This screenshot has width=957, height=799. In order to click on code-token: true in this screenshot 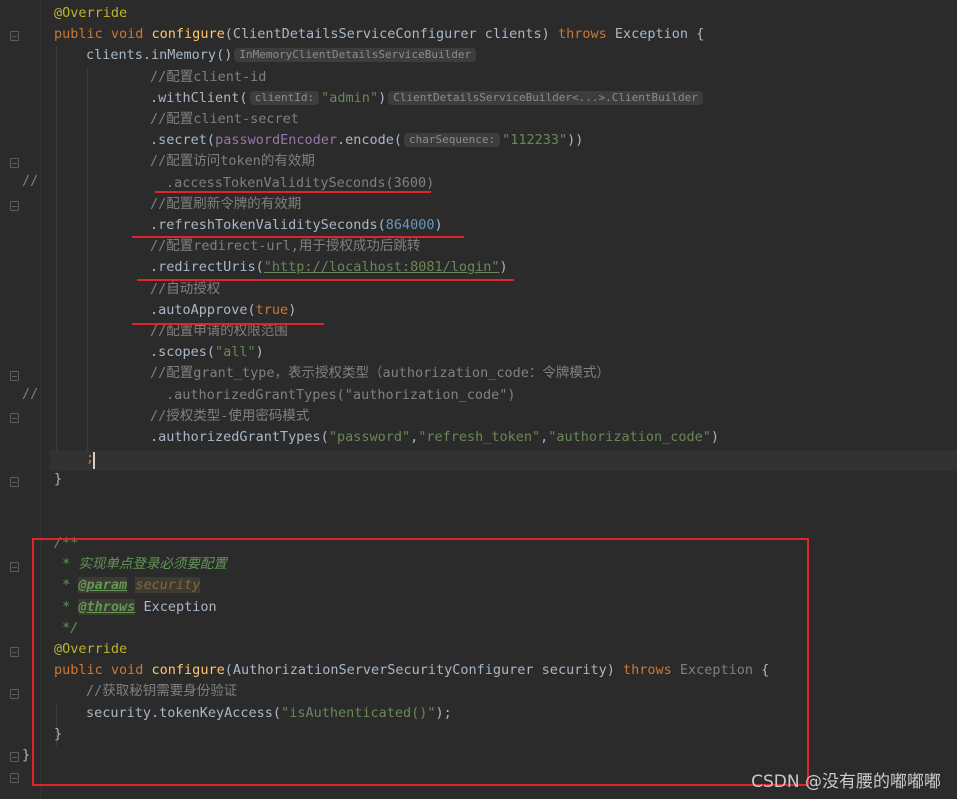, I will do `click(272, 309)`.